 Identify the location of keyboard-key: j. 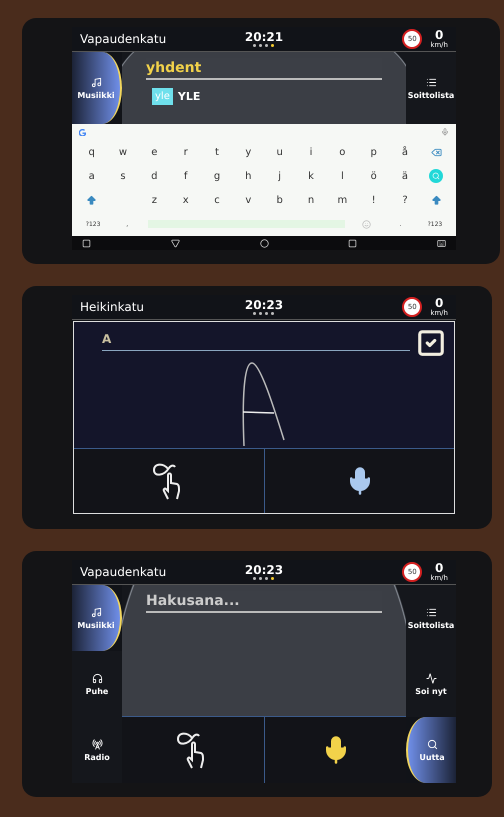
(280, 176).